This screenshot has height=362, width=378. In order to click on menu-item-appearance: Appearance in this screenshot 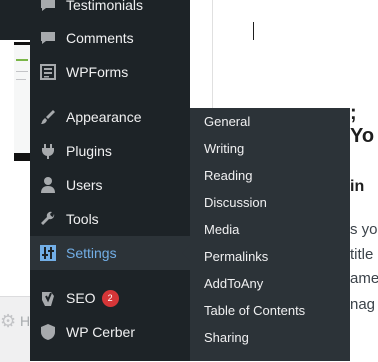, I will do `click(110, 117)`.